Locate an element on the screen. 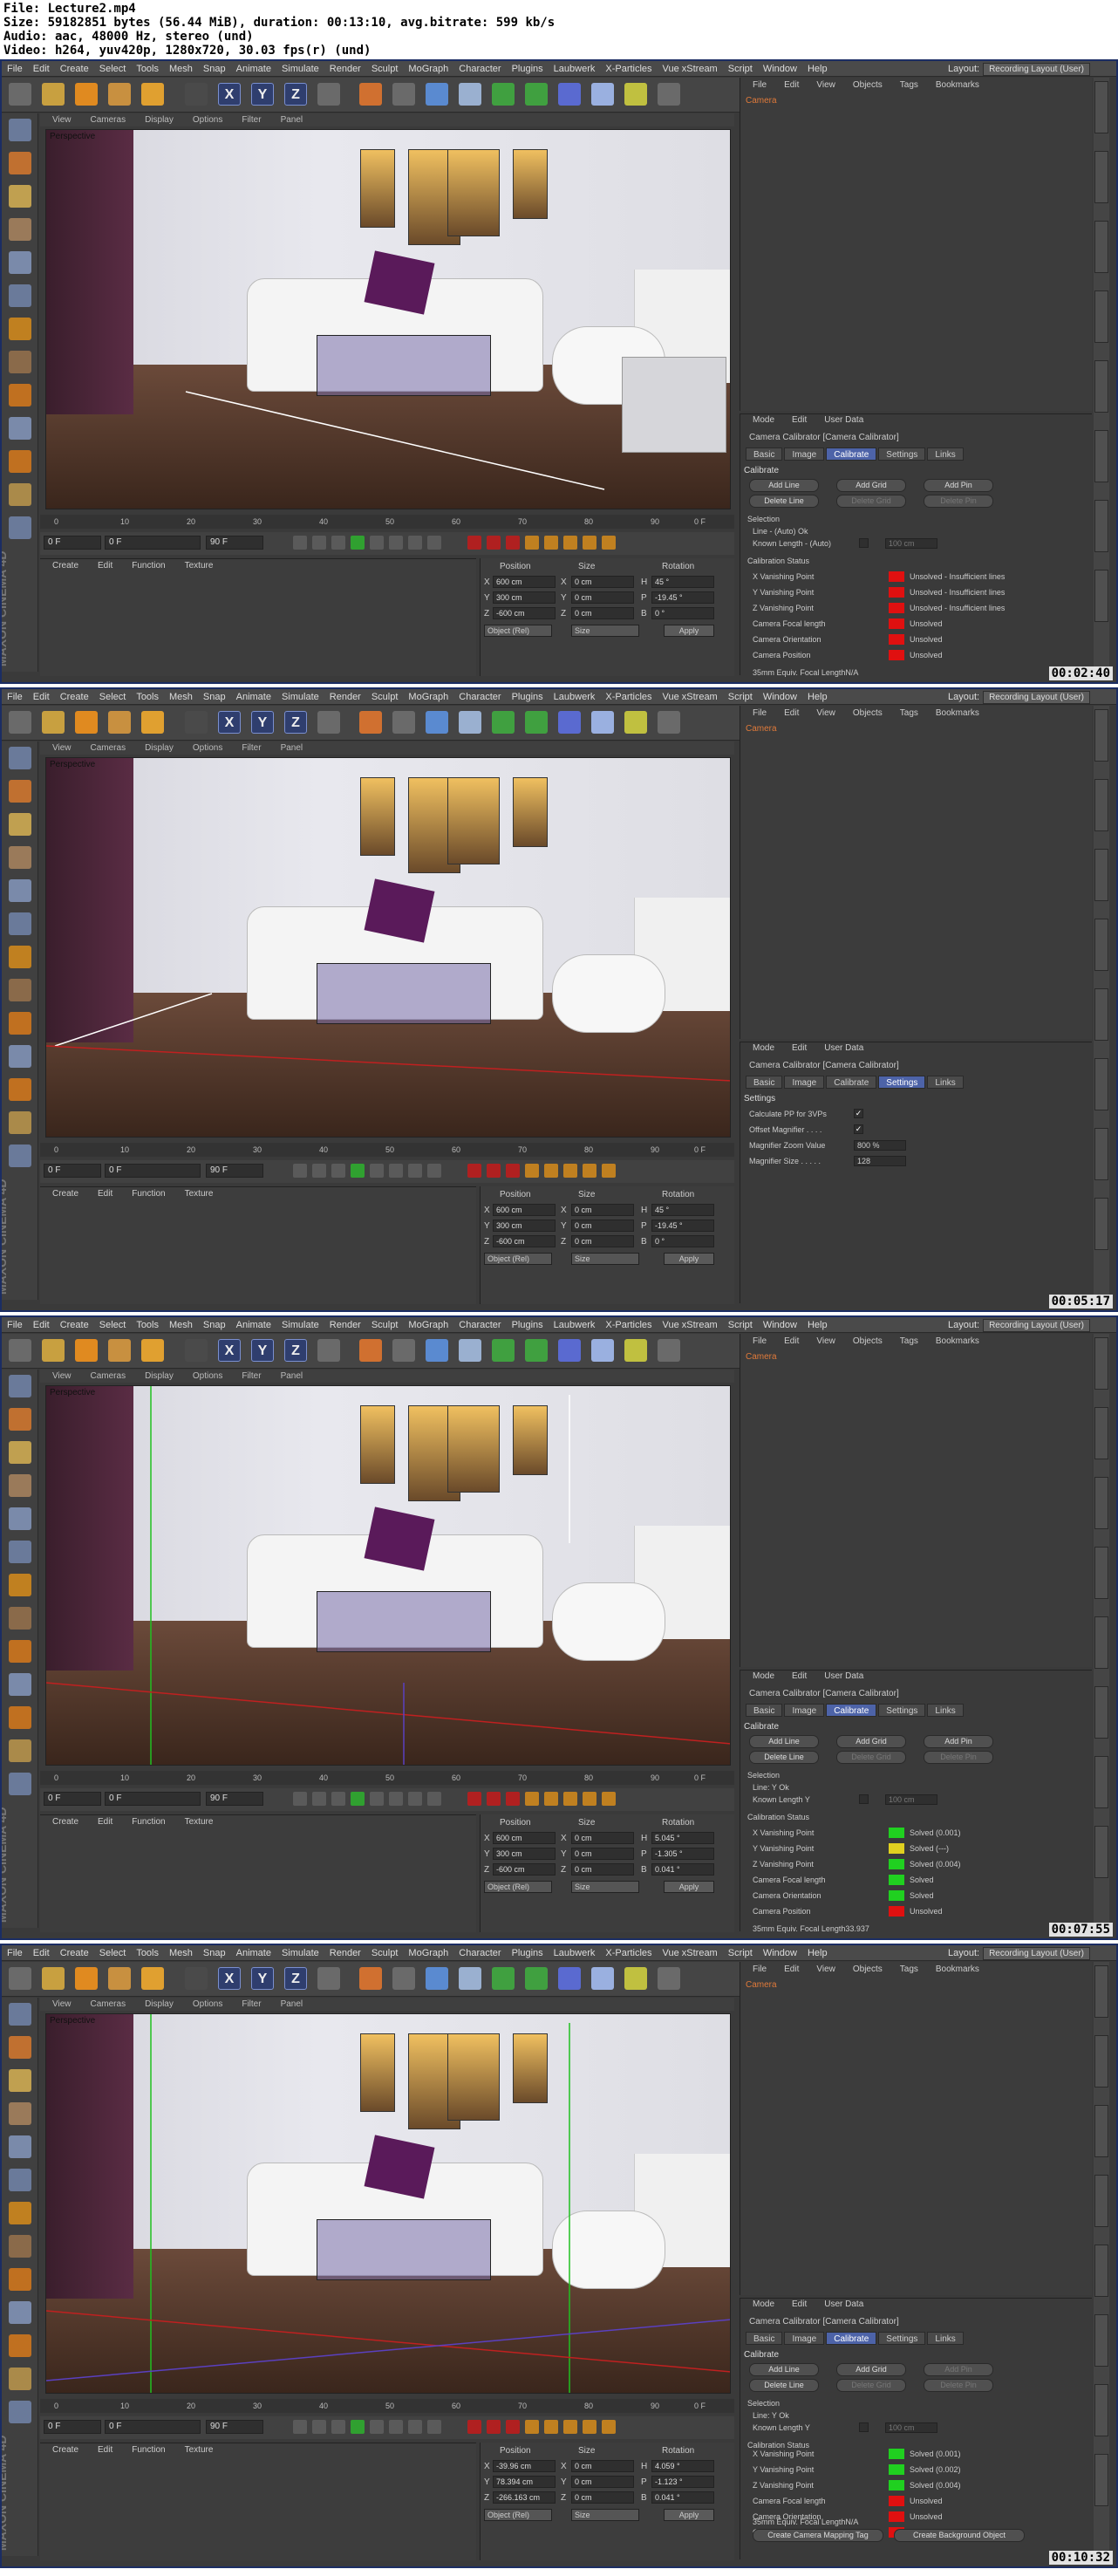 The height and width of the screenshot is (2576, 1118). menu-item-x-particles: X-Particles is located at coordinates (628, 697).